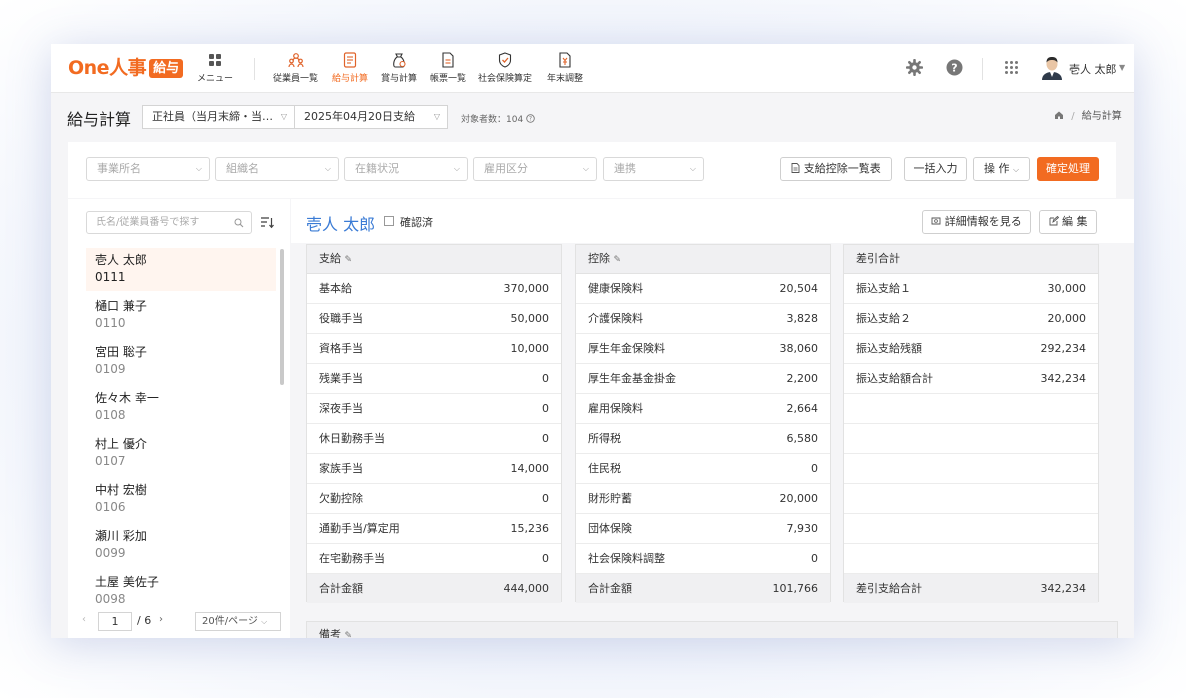 The image size is (1186, 698). What do you see at coordinates (99, 119) in the screenshot?
I see `page-title: 給与計算` at bounding box center [99, 119].